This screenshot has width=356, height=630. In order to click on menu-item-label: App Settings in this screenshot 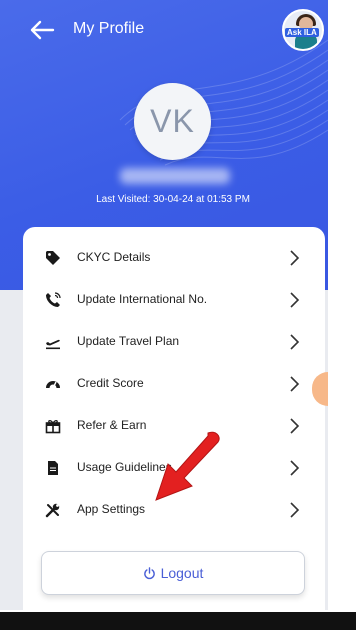, I will do `click(111, 509)`.